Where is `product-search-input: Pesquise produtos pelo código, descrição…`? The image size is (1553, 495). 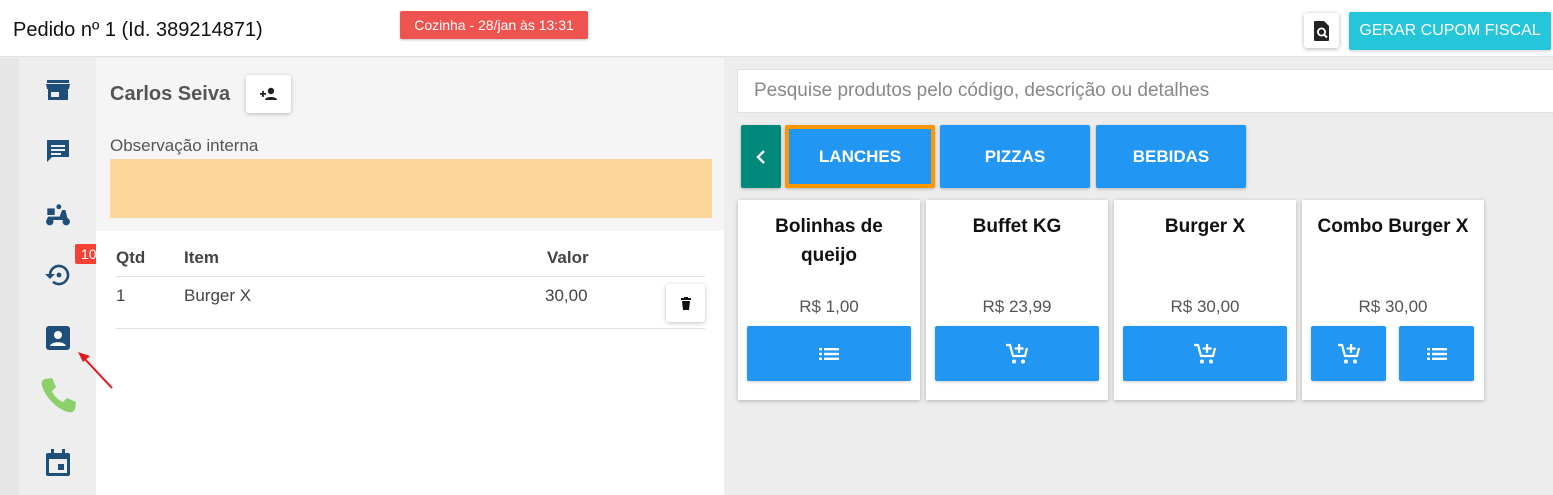
product-search-input: Pesquise produtos pelo código, descrição… is located at coordinates (1145, 91).